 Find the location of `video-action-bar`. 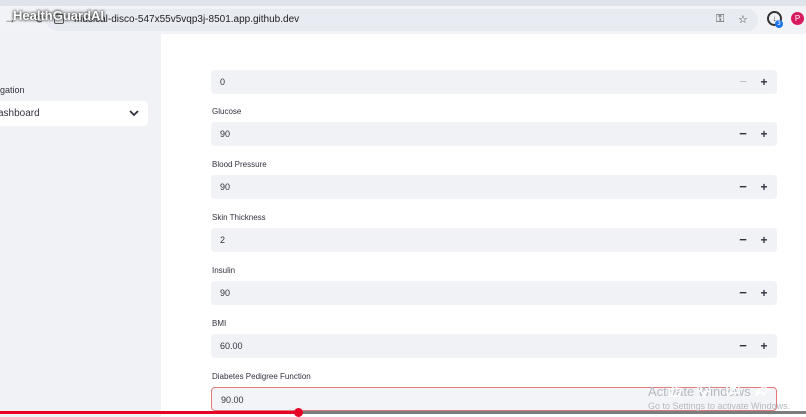

video-action-bar is located at coordinates (733, 390).